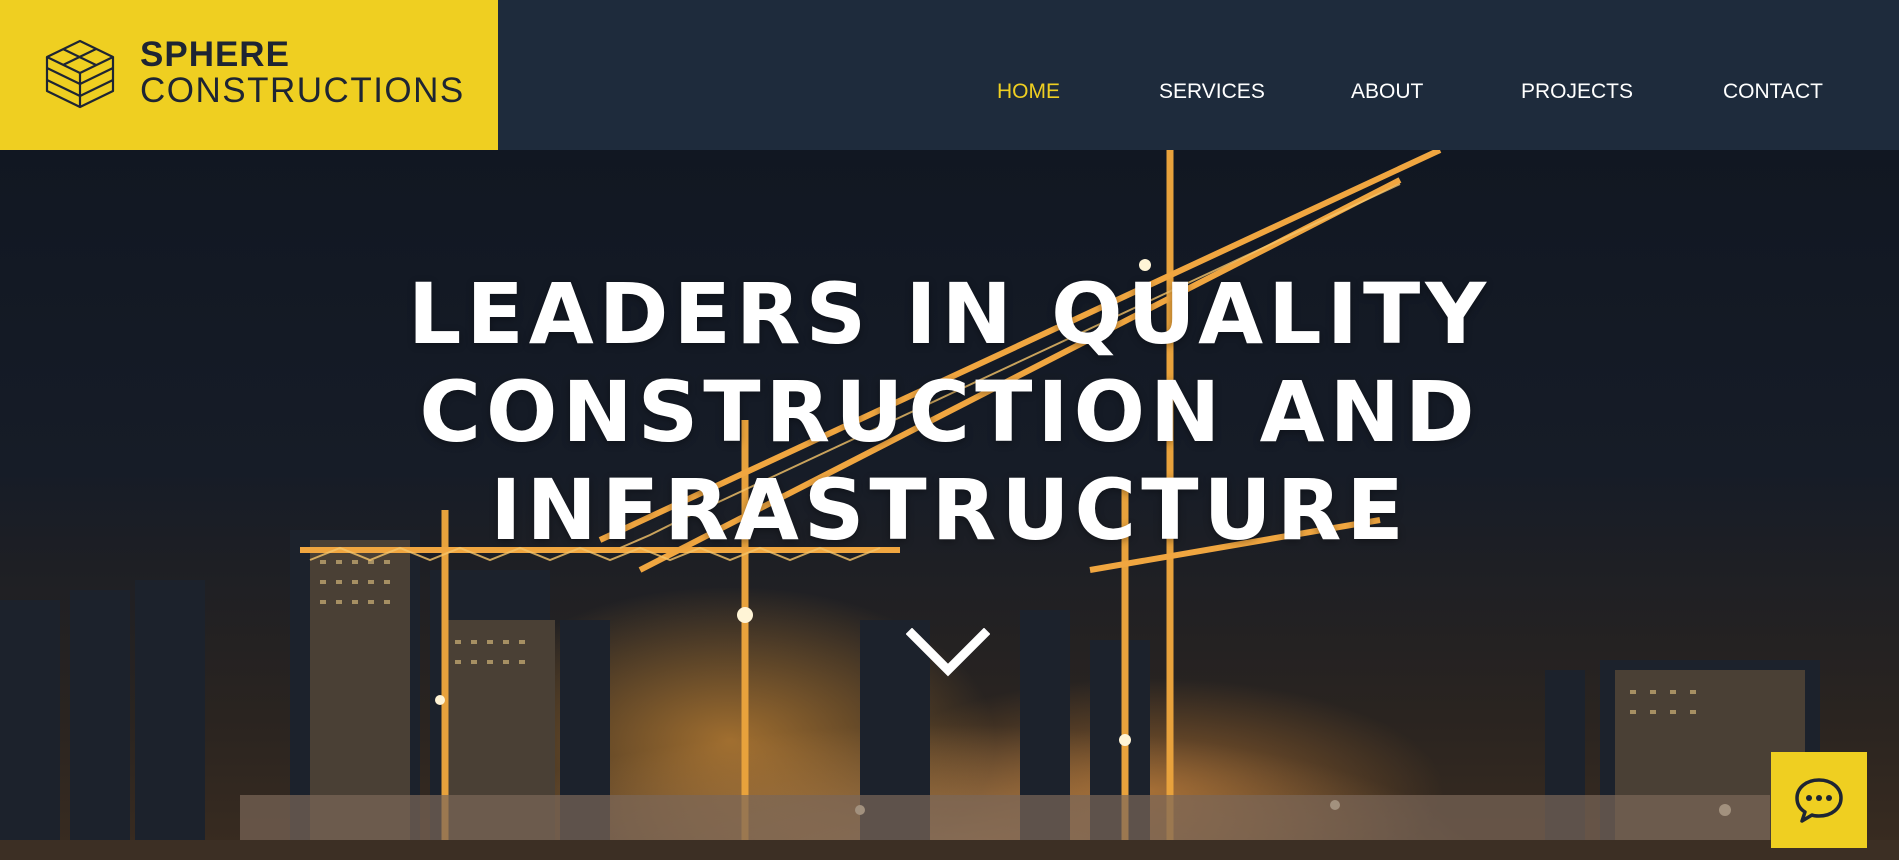 This screenshot has width=1899, height=860. What do you see at coordinates (949, 95) in the screenshot?
I see `main-nav: HOME SERVICES ABOUT PROJECTS CONTACT` at bounding box center [949, 95].